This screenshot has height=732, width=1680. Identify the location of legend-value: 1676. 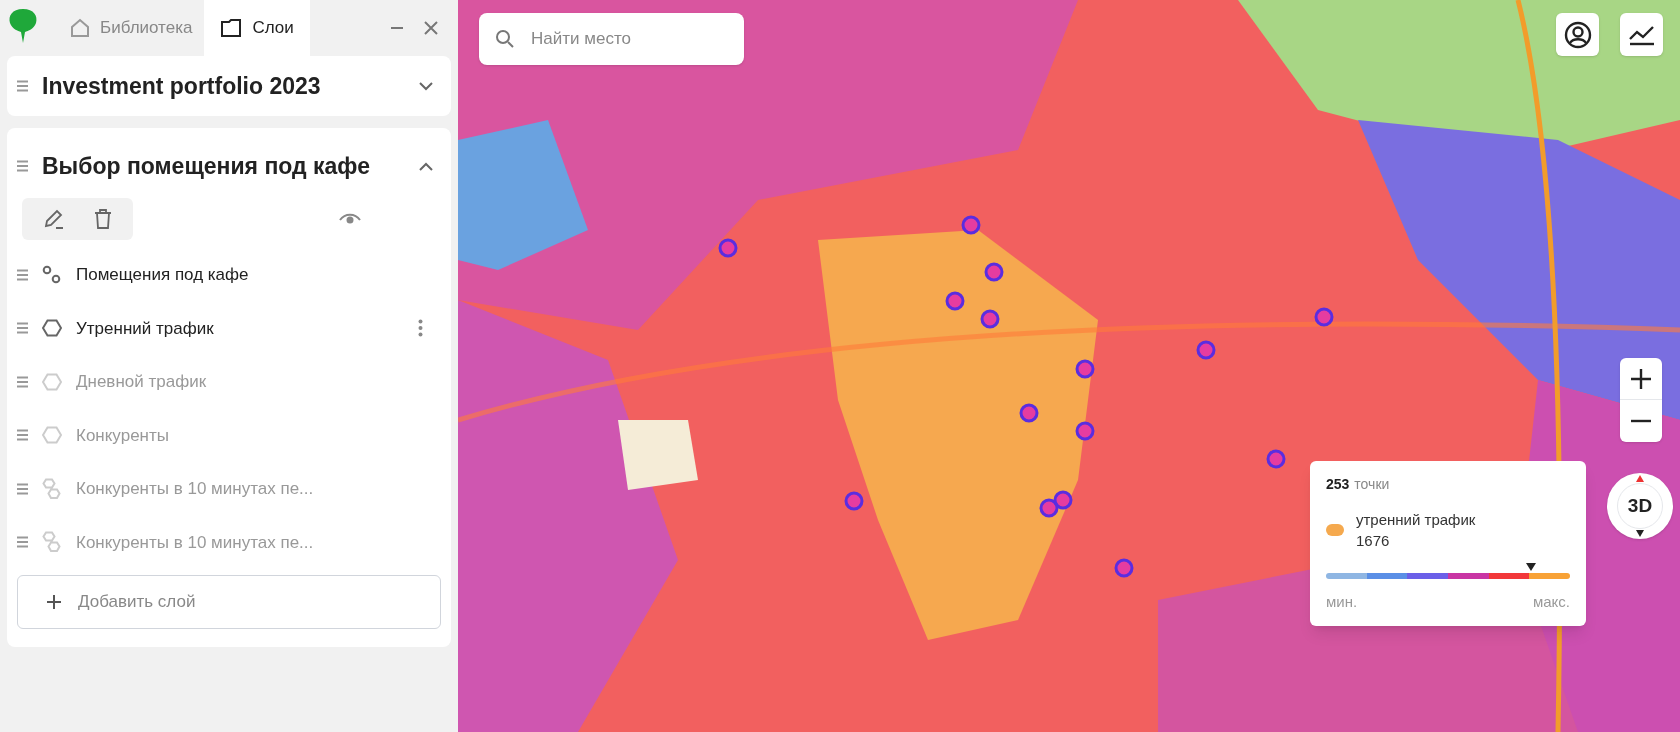
(1373, 541).